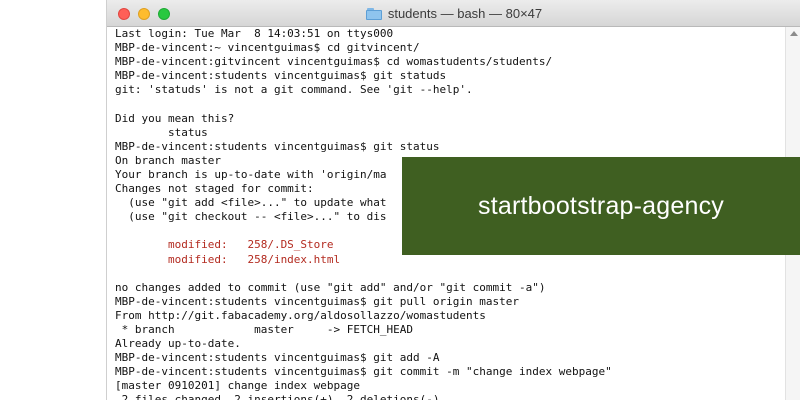 This screenshot has width=800, height=400. What do you see at coordinates (794, 33) in the screenshot?
I see `scroll-up-arrow-icon` at bounding box center [794, 33].